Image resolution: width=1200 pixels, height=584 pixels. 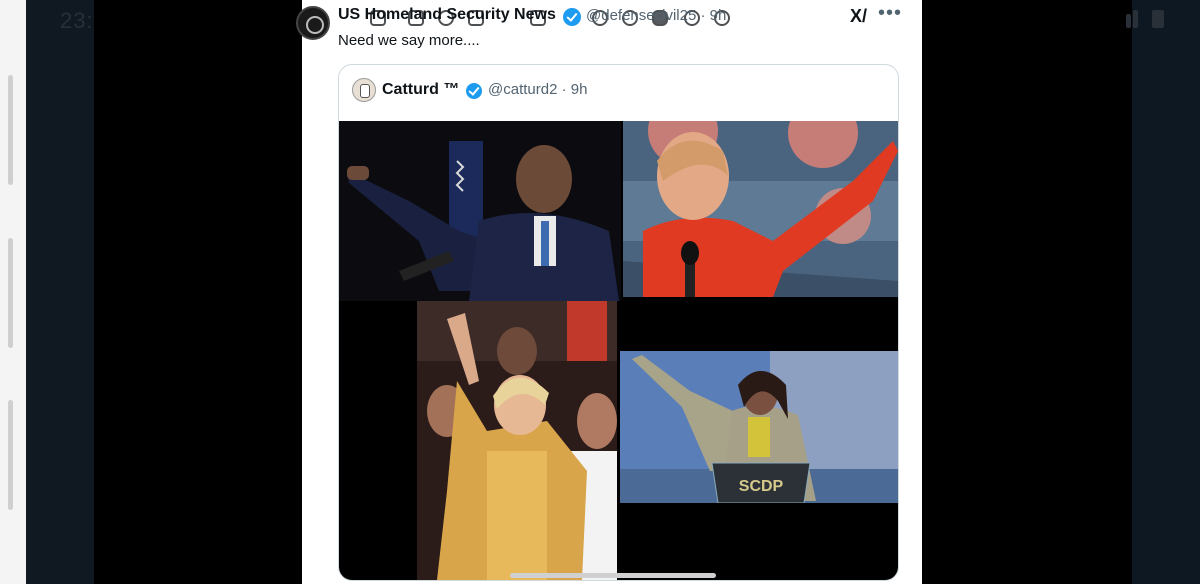 What do you see at coordinates (572, 17) in the screenshot?
I see `verified-badge-icon` at bounding box center [572, 17].